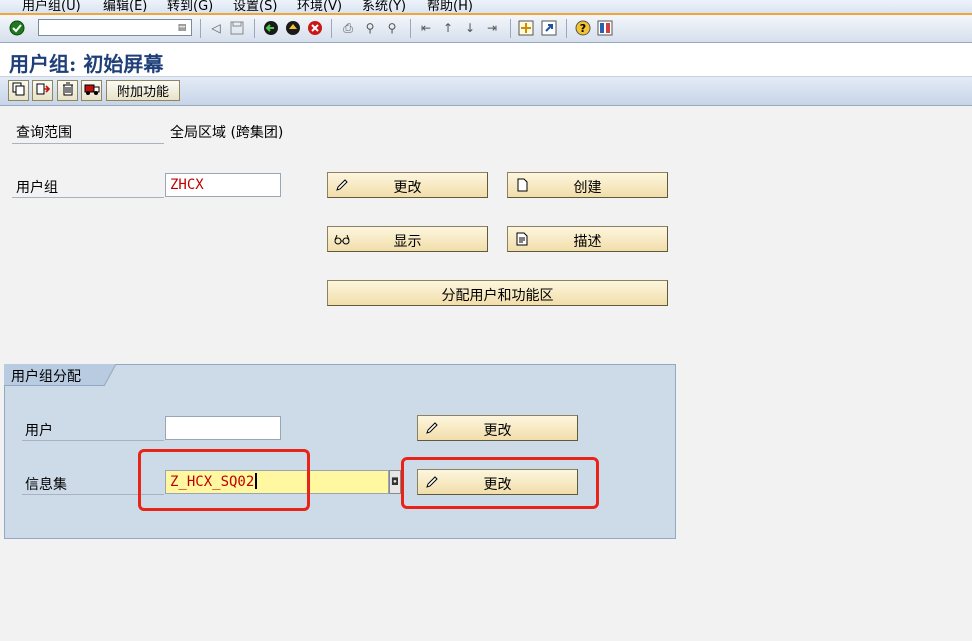 The image size is (972, 641). What do you see at coordinates (492, 28) in the screenshot?
I see `last-page-icon: ⇥` at bounding box center [492, 28].